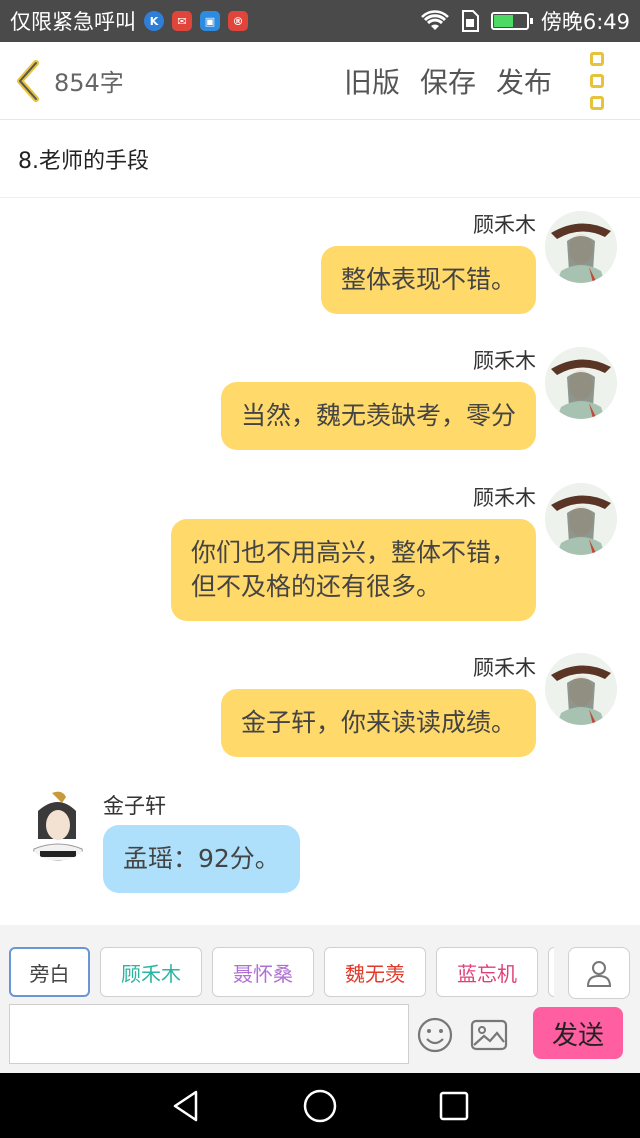  I want to click on composer-panel: 旁白 顾禾木 聂怀桑 魏无羡 蓝忘机 发送, so click(320, 999).